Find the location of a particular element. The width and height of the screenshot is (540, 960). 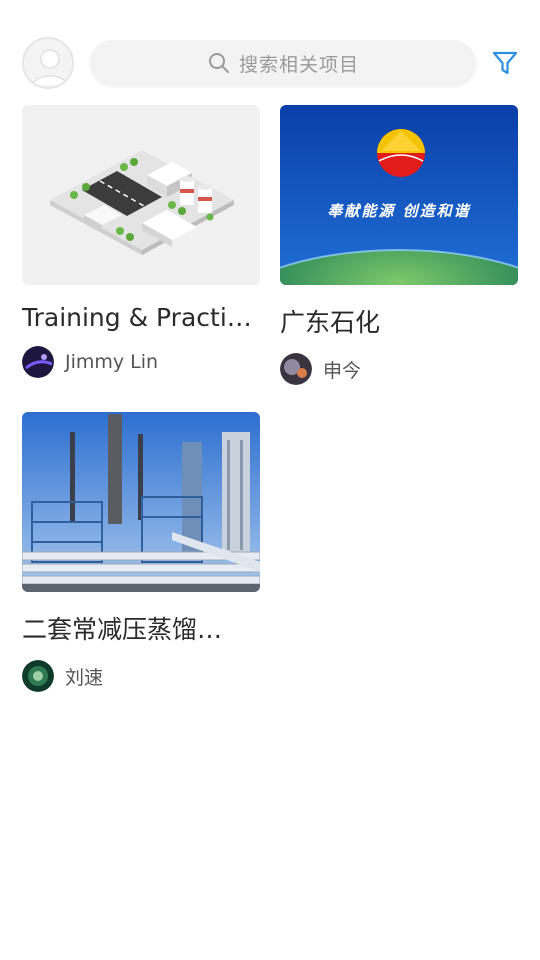

project-author: 申今 is located at coordinates (399, 369).